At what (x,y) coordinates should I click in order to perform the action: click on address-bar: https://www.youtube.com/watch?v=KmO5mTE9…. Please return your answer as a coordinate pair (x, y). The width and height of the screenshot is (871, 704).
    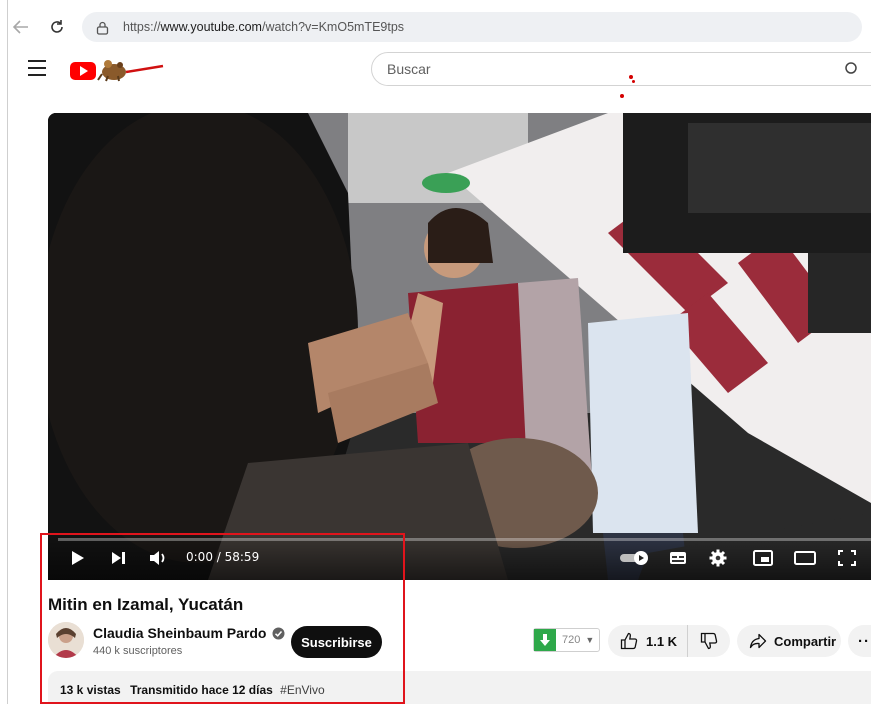
    Looking at the image, I should click on (472, 27).